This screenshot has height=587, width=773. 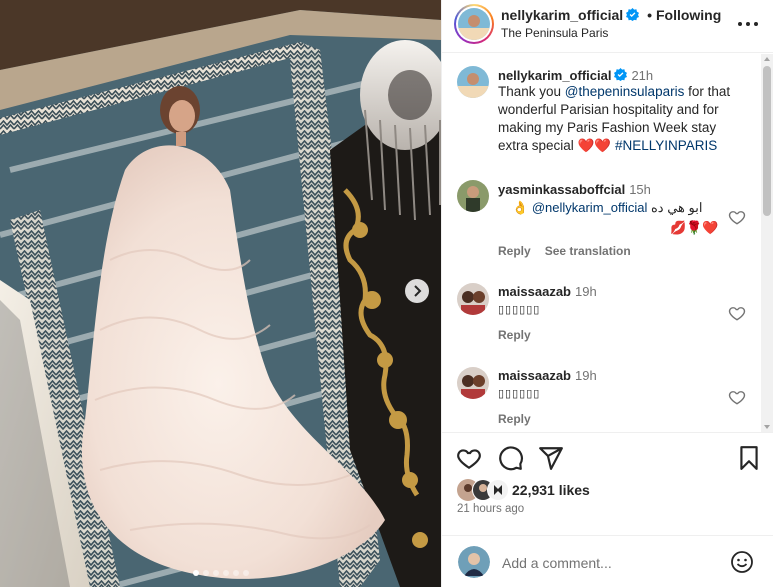 What do you see at coordinates (498, 490) in the screenshot?
I see `liker-avatar` at bounding box center [498, 490].